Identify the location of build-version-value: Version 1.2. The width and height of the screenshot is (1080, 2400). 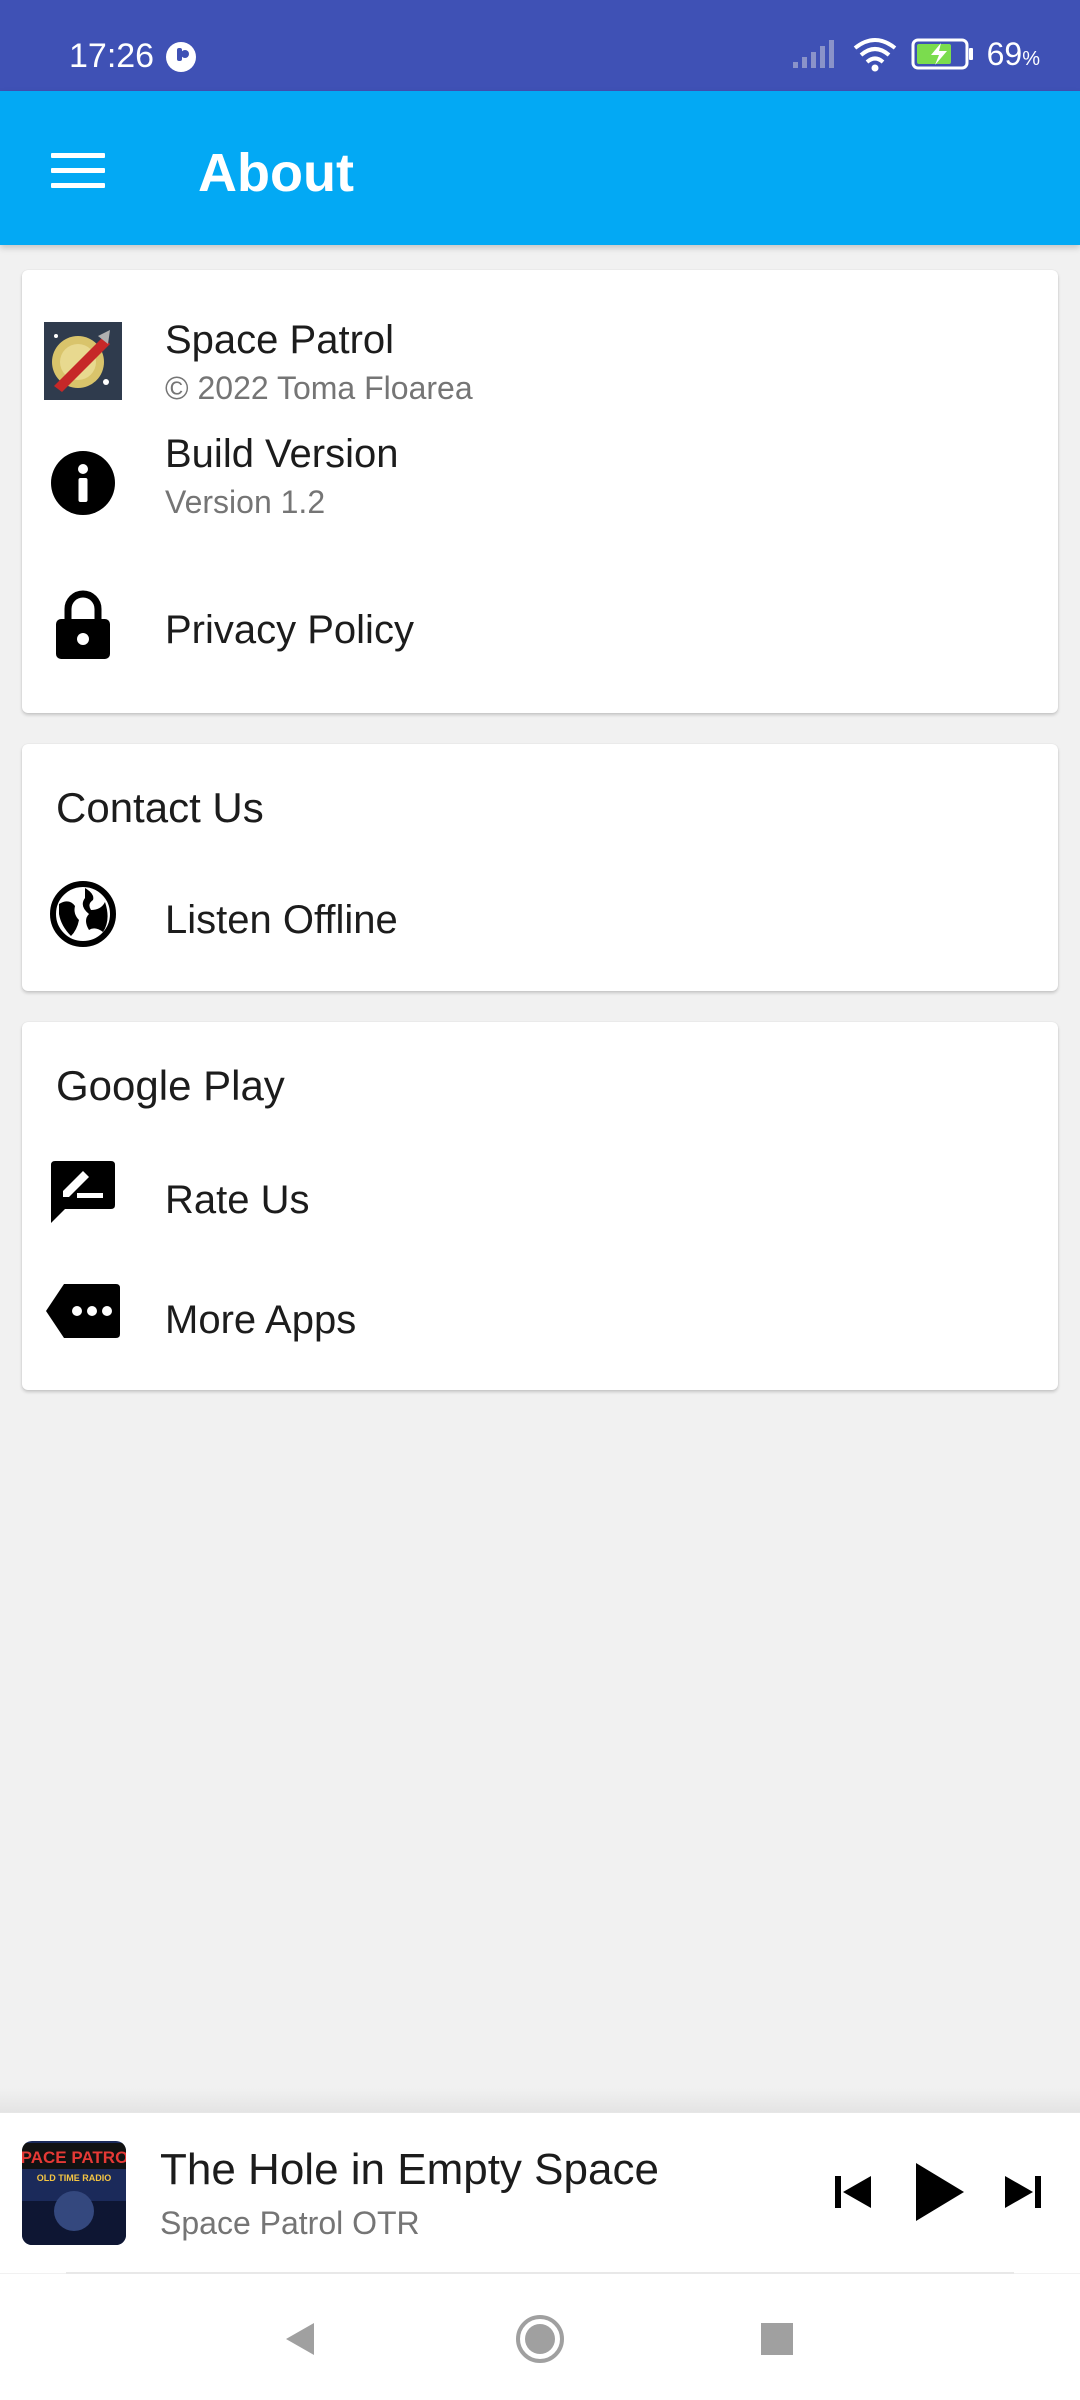
(245, 502).